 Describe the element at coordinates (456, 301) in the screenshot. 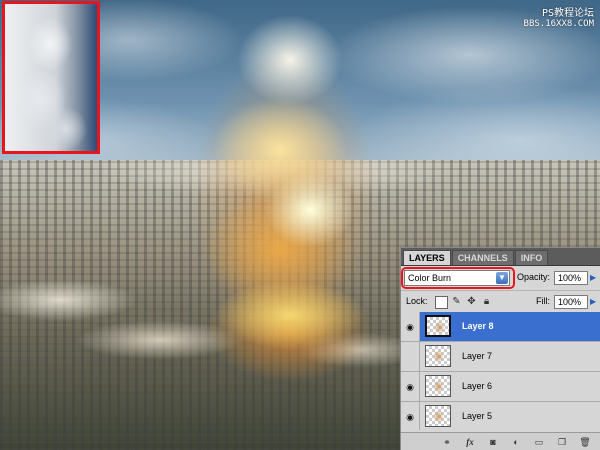

I see `brush-icon: ✎` at that location.